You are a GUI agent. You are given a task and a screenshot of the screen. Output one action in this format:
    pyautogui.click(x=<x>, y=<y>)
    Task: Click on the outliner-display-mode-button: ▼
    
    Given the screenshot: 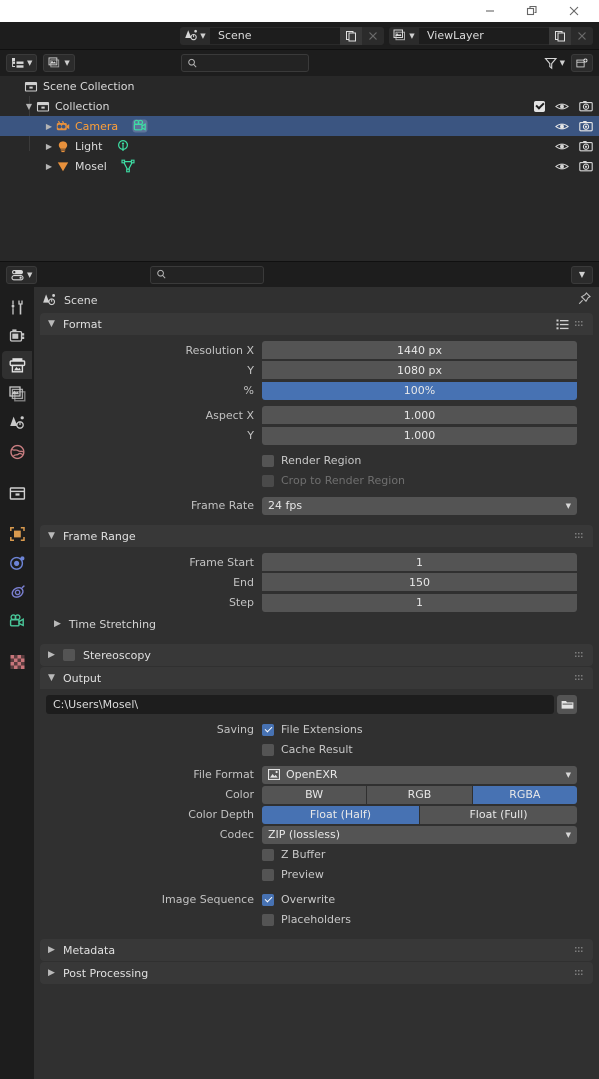 What is the action you would take?
    pyautogui.click(x=22, y=63)
    